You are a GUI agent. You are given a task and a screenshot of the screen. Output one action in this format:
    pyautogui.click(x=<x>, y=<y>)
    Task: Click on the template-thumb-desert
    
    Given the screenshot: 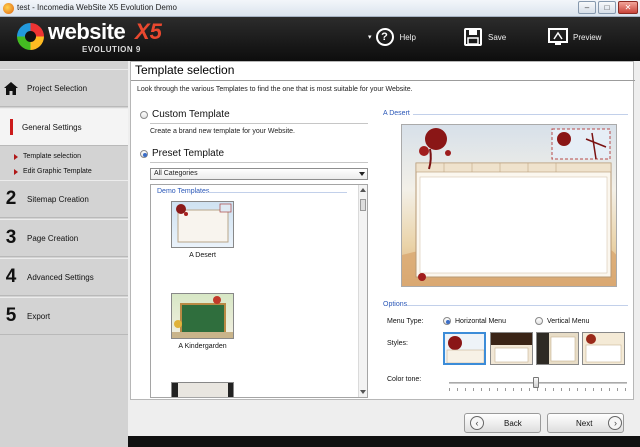 What is the action you would take?
    pyautogui.click(x=202, y=224)
    